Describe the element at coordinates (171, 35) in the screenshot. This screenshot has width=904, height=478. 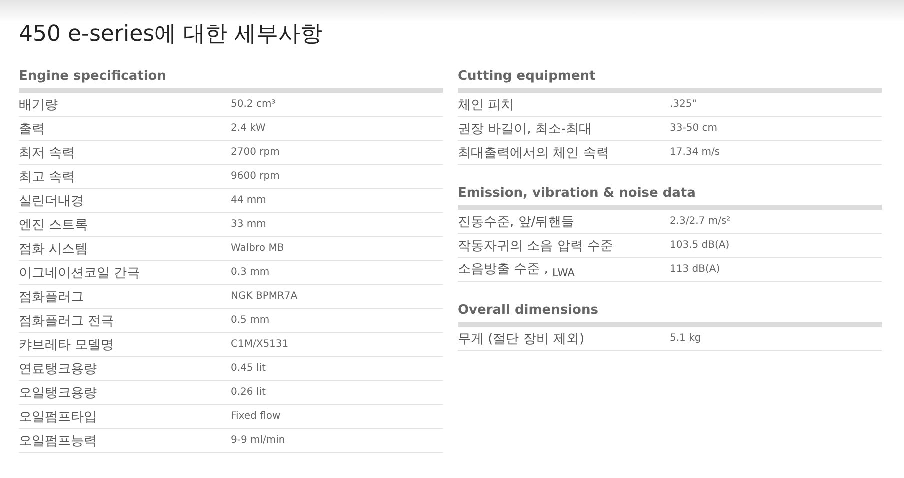
I see `page-title: 450 e-series에 대한 세부사항` at that location.